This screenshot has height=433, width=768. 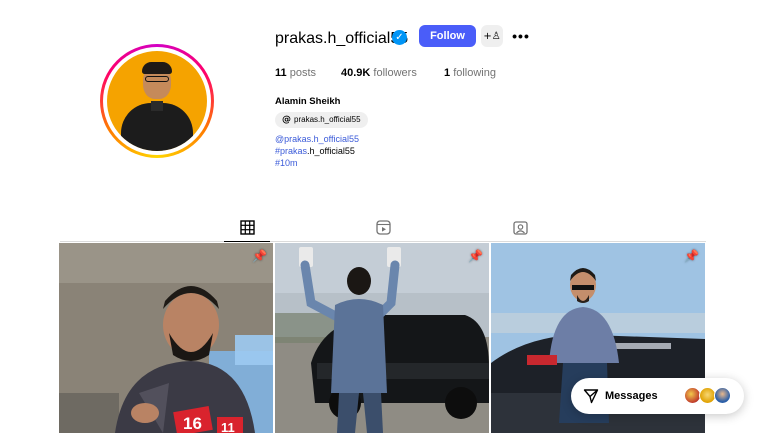 What do you see at coordinates (399, 37) in the screenshot?
I see `verified-badge-icon: ✓` at bounding box center [399, 37].